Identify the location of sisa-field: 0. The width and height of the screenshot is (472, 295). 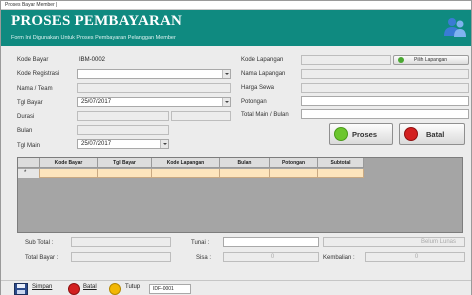
(271, 257).